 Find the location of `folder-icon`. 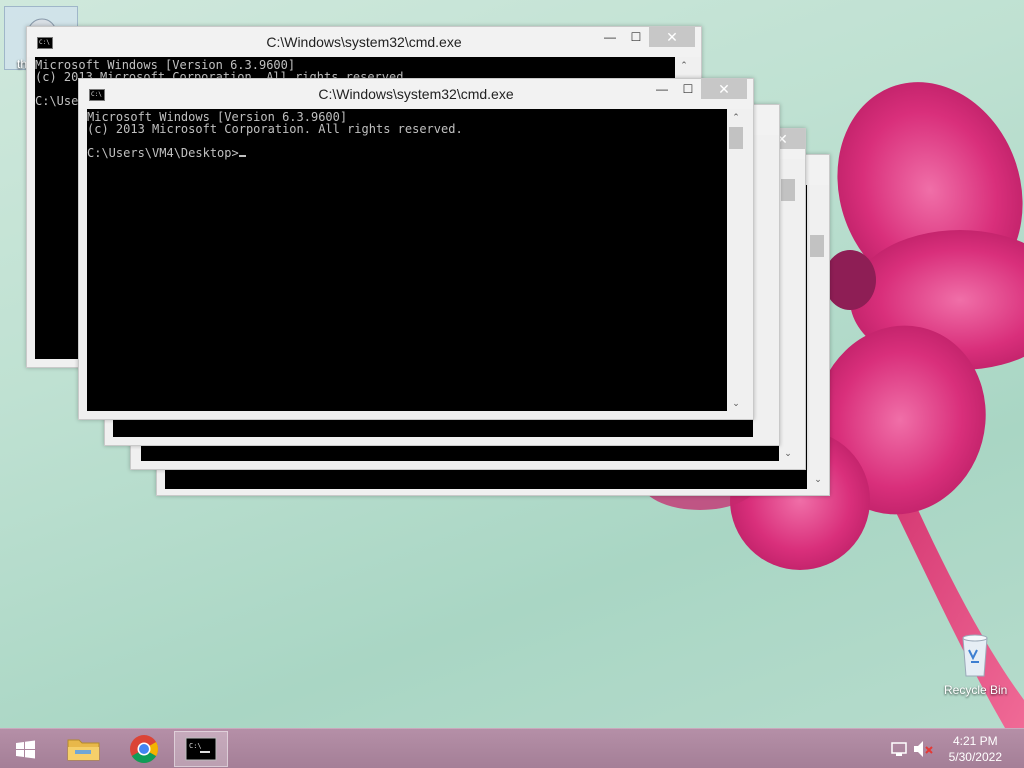

folder-icon is located at coordinates (83, 750).